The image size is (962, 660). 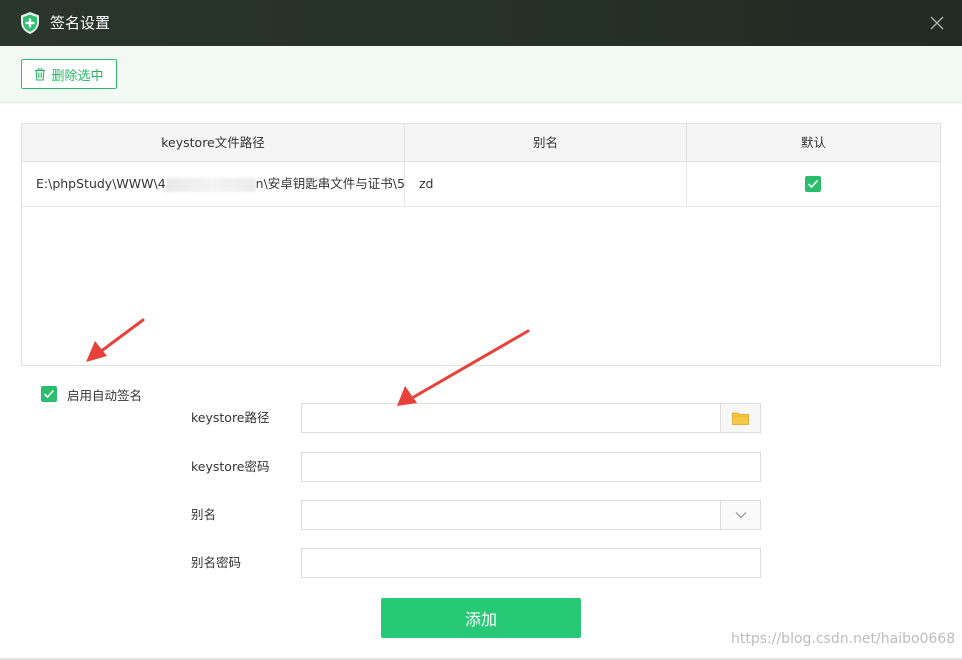 I want to click on cell-default, so click(x=813, y=184).